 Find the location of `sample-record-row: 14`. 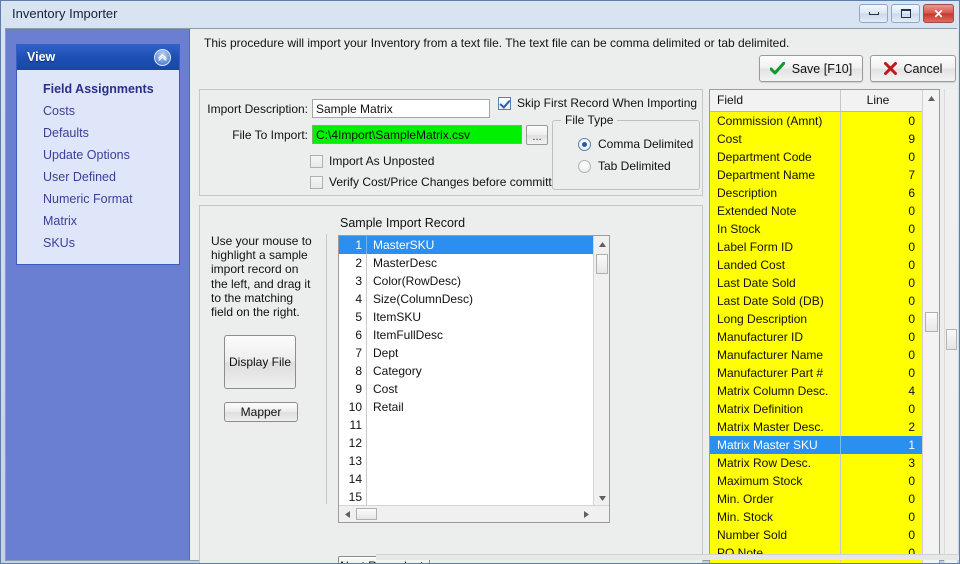

sample-record-row: 14 is located at coordinates (466, 479).